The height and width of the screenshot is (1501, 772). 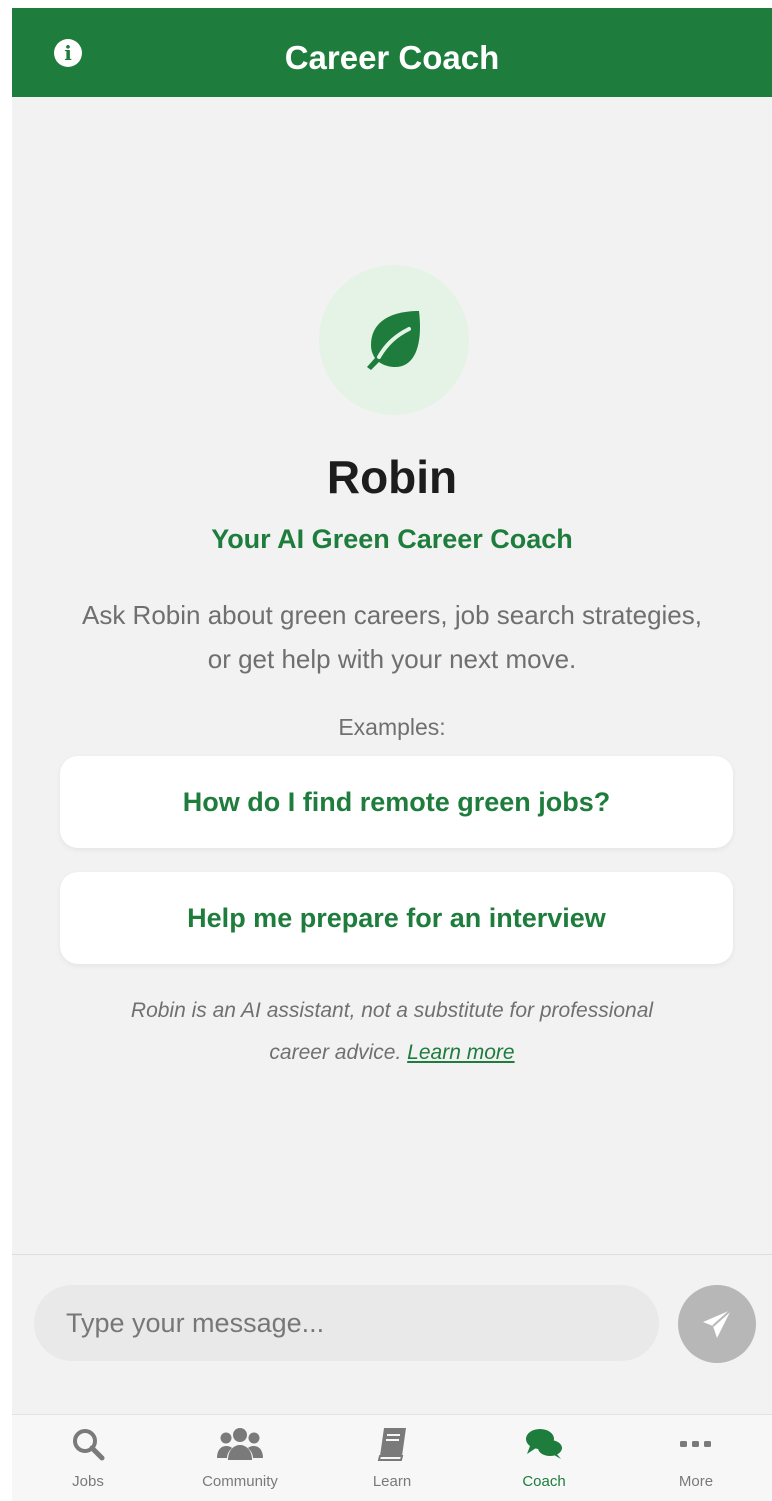 What do you see at coordinates (695, 1444) in the screenshot?
I see `ellipsis-icon` at bounding box center [695, 1444].